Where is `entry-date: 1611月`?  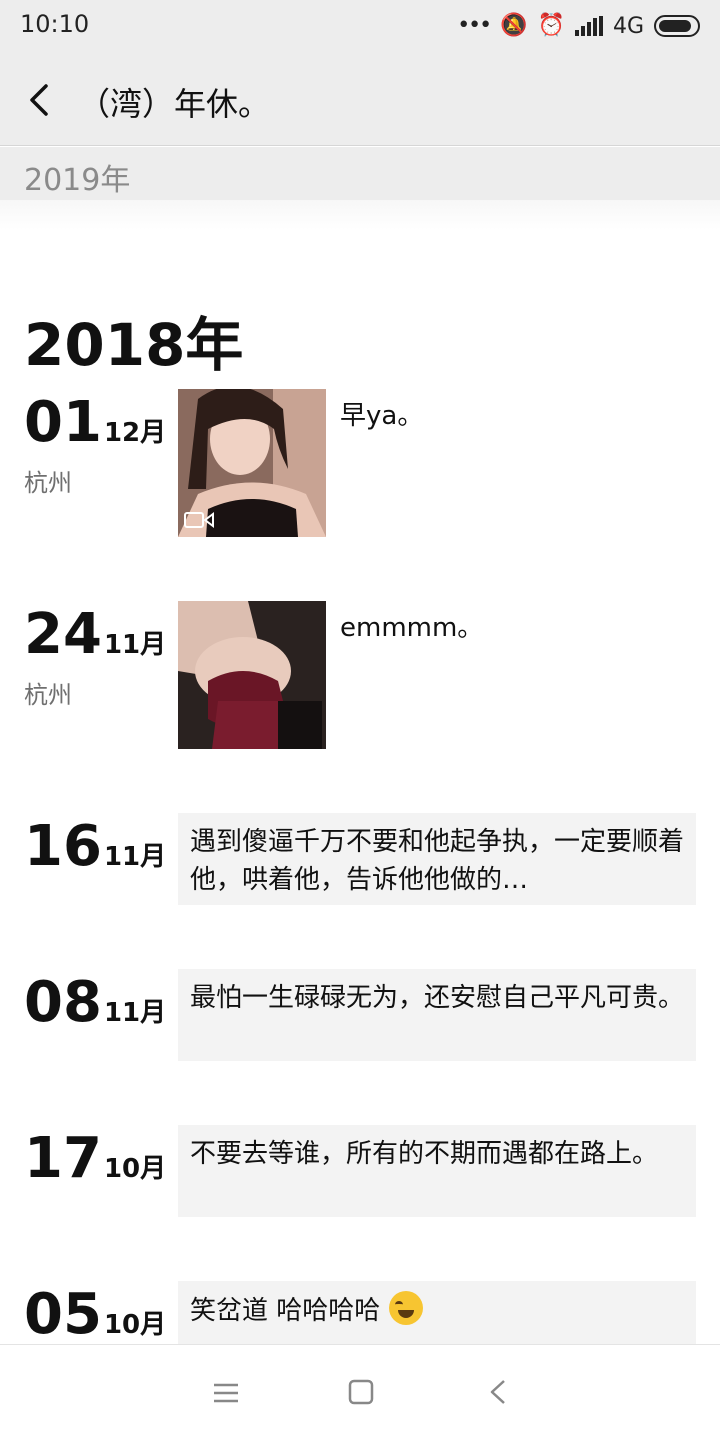 entry-date: 1611月 is located at coordinates (95, 847).